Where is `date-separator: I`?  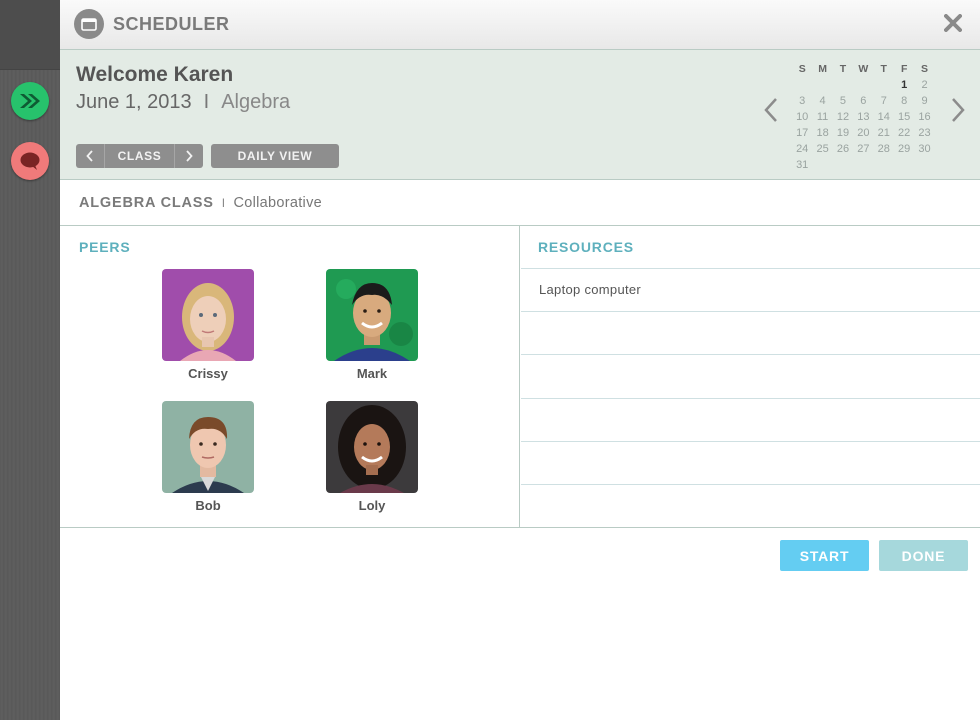 date-separator: I is located at coordinates (206, 102).